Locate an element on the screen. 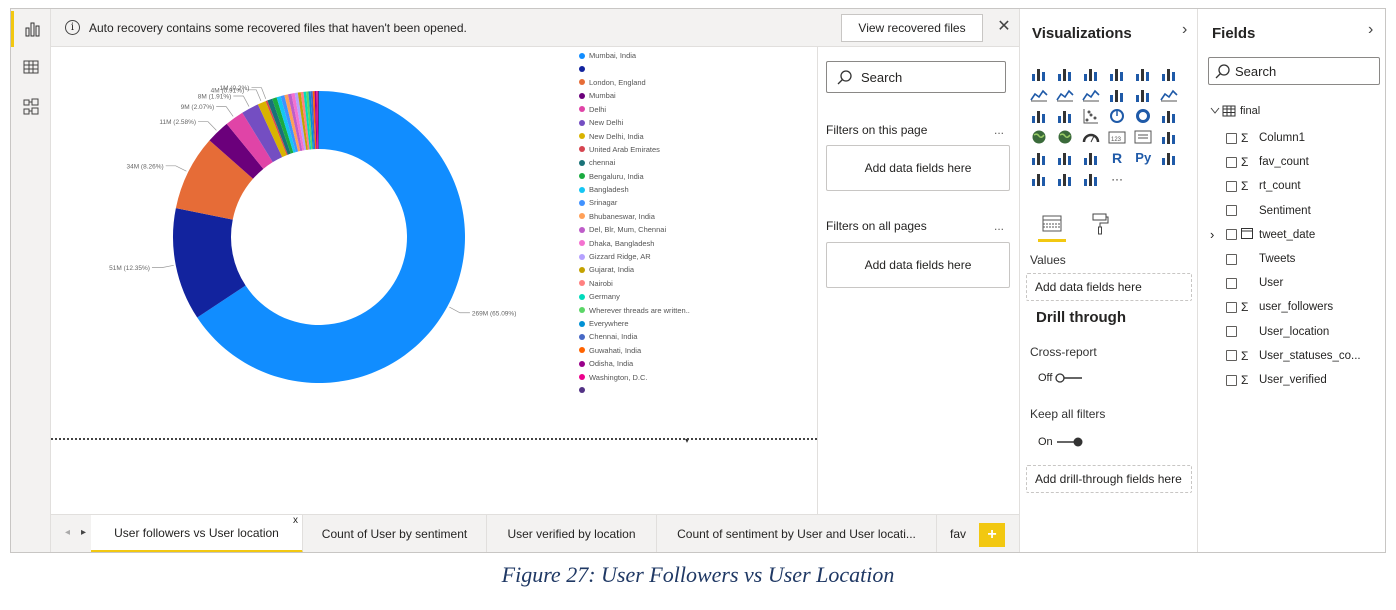  tab-user-followers: User followers vs User location x is located at coordinates (197, 533).